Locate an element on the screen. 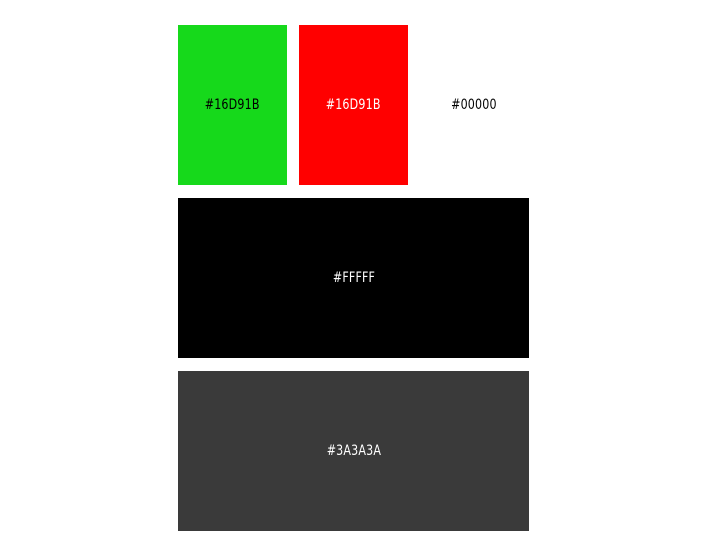  color-swatch-green: #16D91B is located at coordinates (232, 105).